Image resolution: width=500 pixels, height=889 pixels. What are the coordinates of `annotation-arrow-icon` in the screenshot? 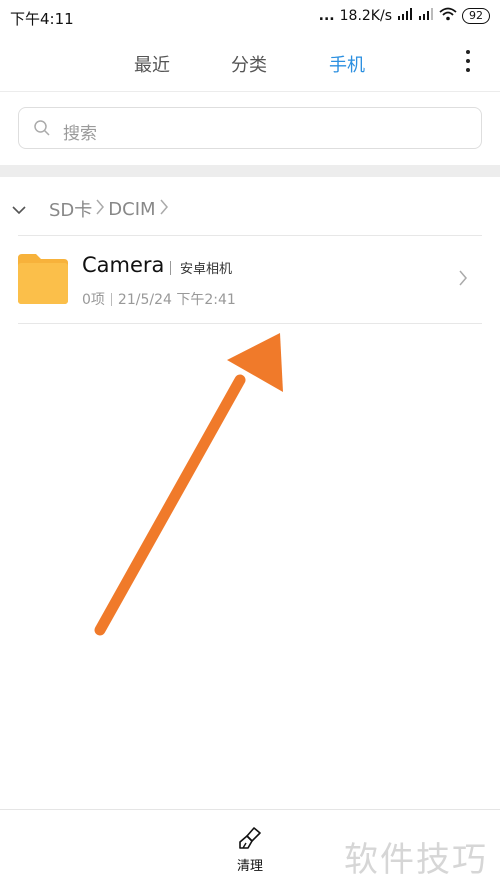 It's located at (188, 484).